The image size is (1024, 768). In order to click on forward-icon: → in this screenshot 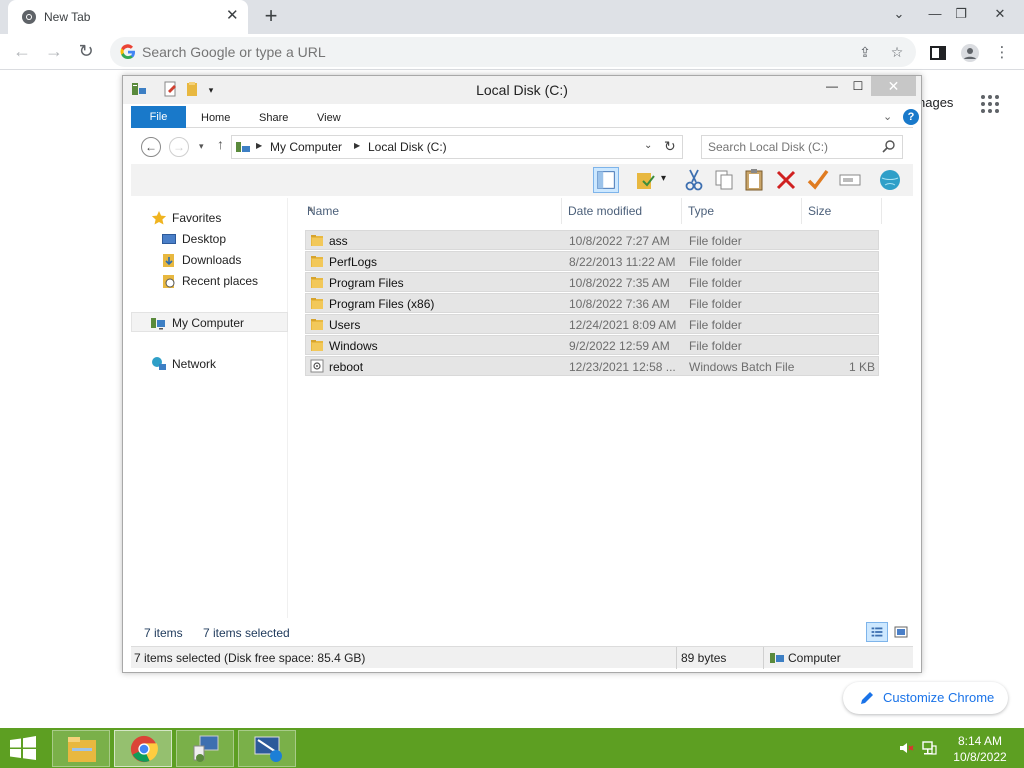, I will do `click(54, 52)`.